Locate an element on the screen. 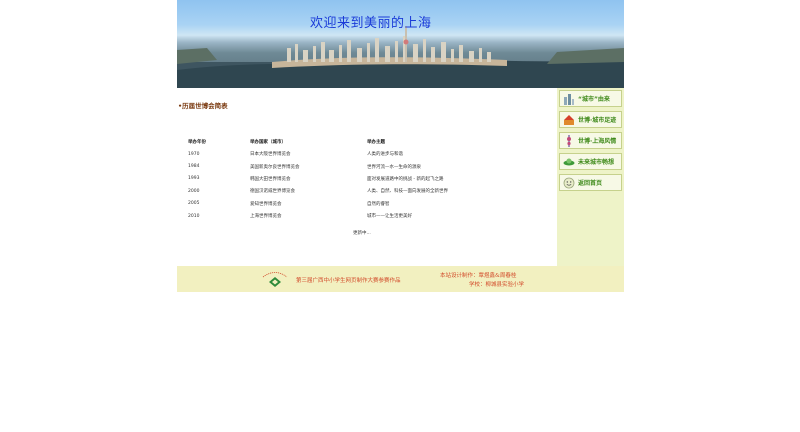  cell-country: 日本大阪世界博览会 is located at coordinates (270, 155).